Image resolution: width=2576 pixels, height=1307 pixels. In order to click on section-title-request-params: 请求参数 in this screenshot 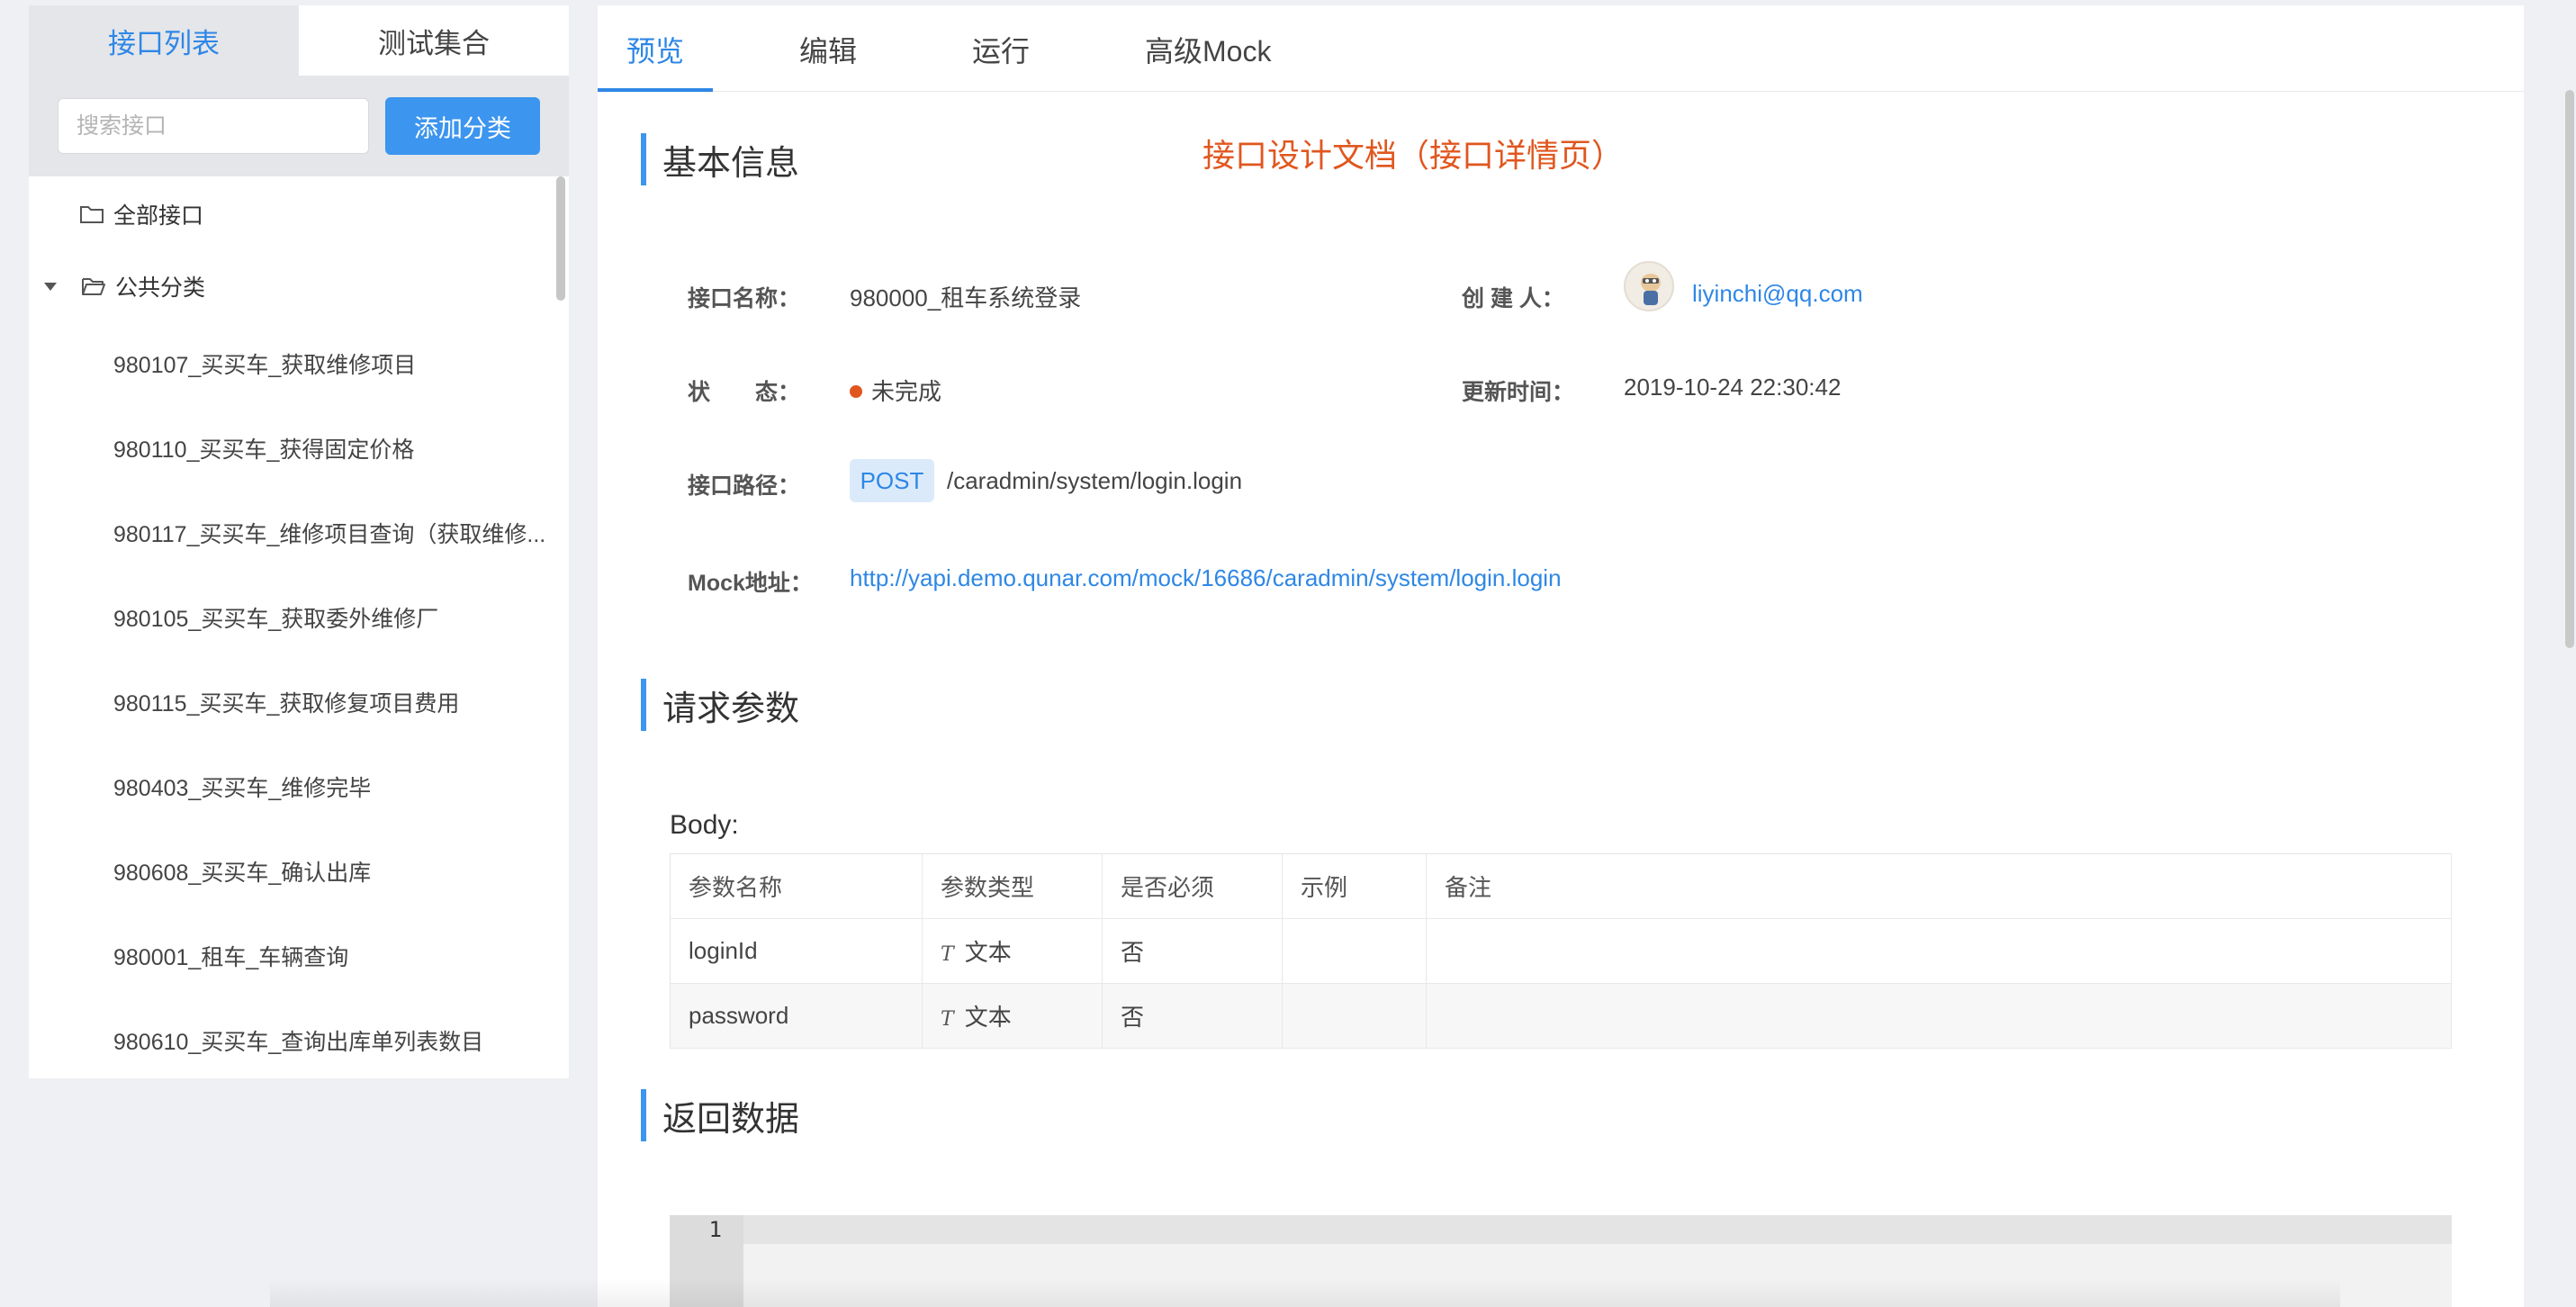, I will do `click(720, 705)`.